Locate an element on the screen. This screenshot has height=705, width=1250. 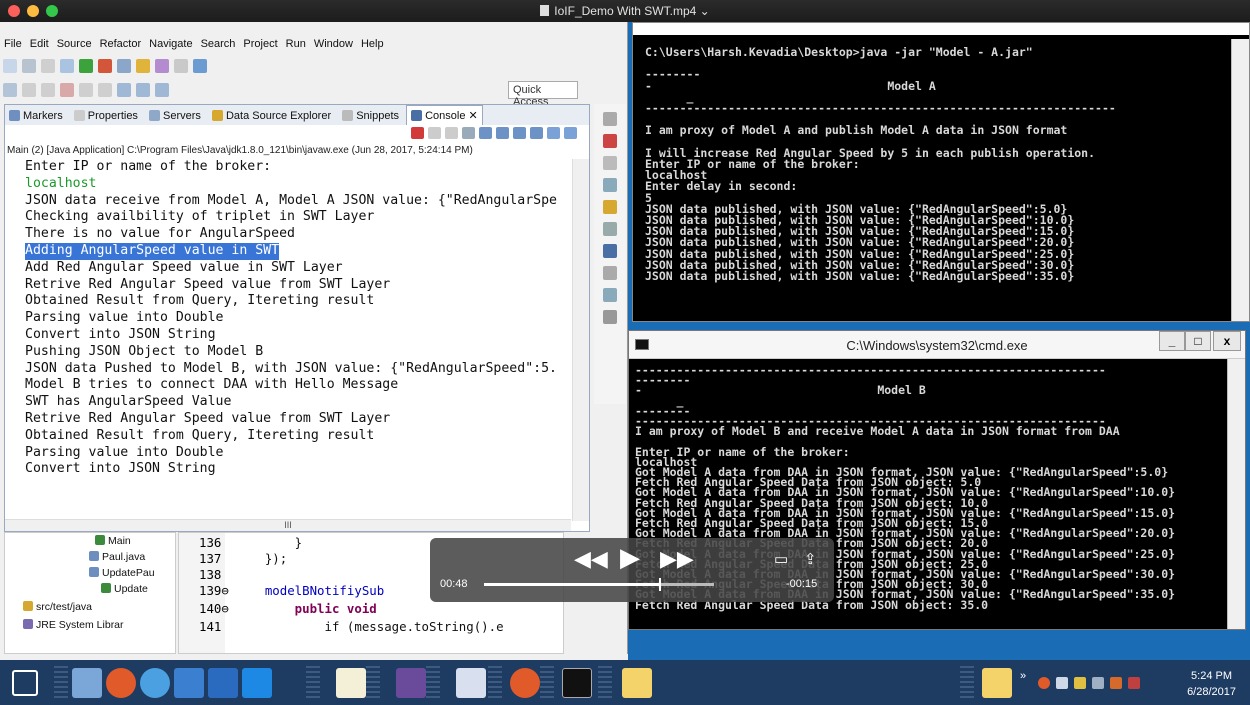
cmd-a-scrollbar is located at coordinates (1240, 180).